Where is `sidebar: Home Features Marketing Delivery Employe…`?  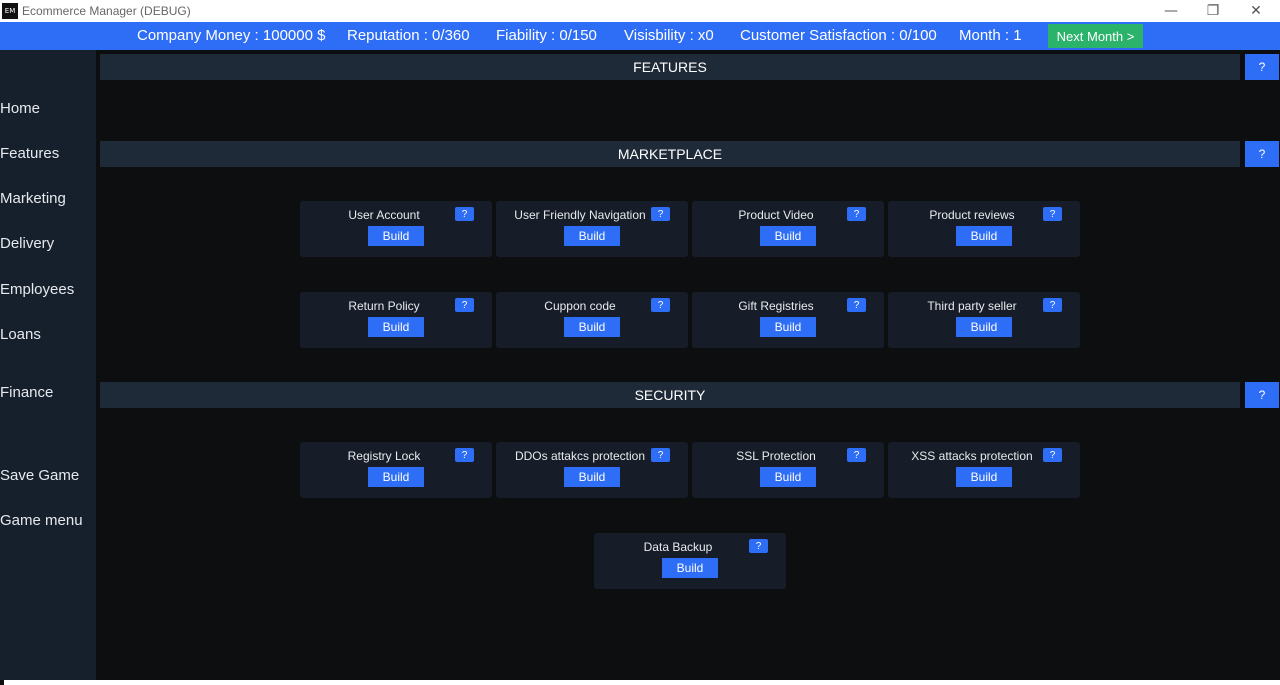 sidebar: Home Features Marketing Delivery Employe… is located at coordinates (48, 365).